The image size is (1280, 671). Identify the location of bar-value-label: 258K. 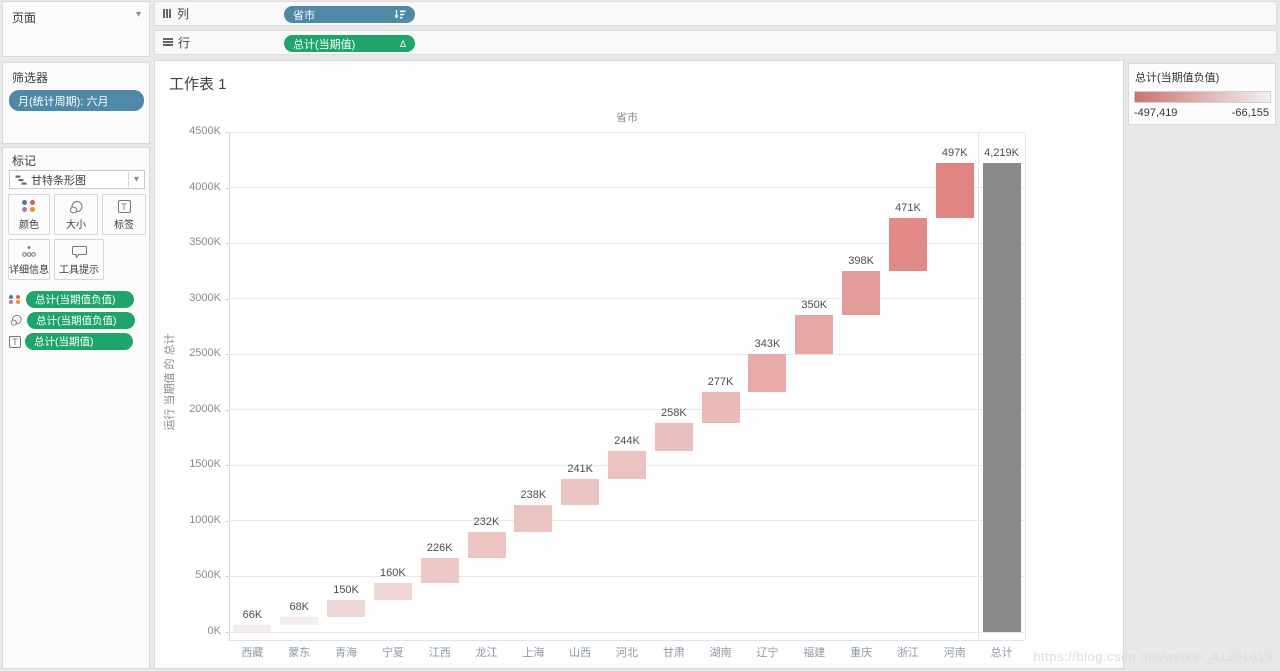
(673, 412).